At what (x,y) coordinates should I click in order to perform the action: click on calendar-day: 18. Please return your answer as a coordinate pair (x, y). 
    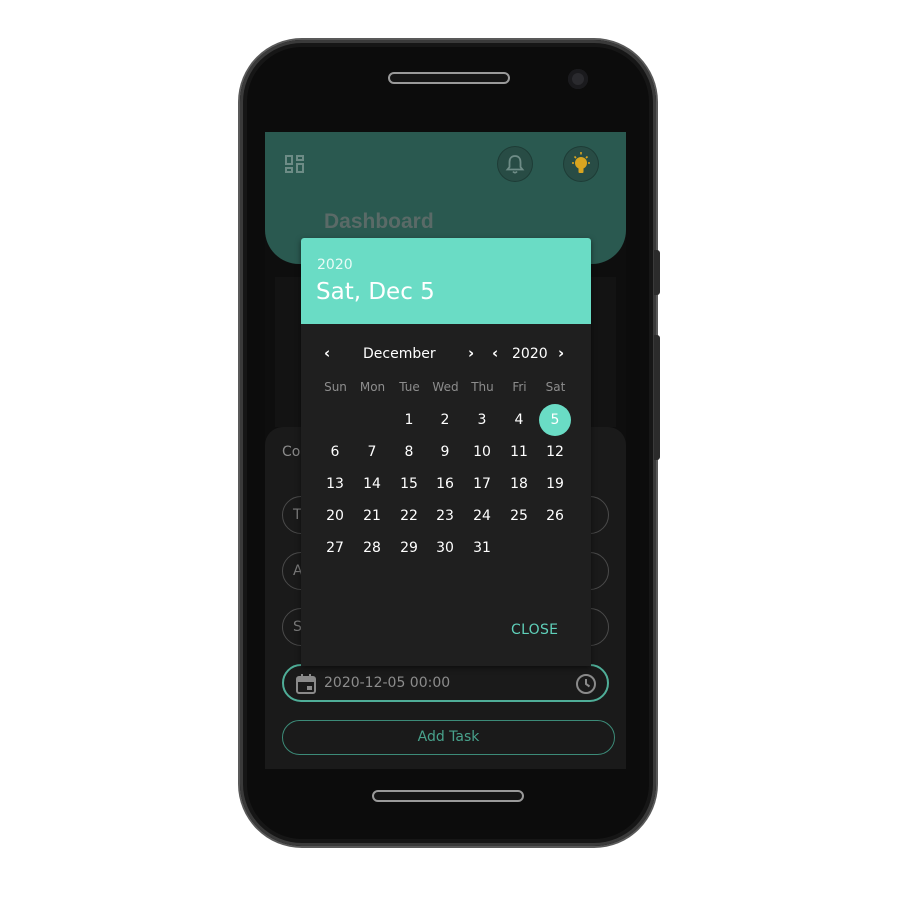
    Looking at the image, I should click on (519, 484).